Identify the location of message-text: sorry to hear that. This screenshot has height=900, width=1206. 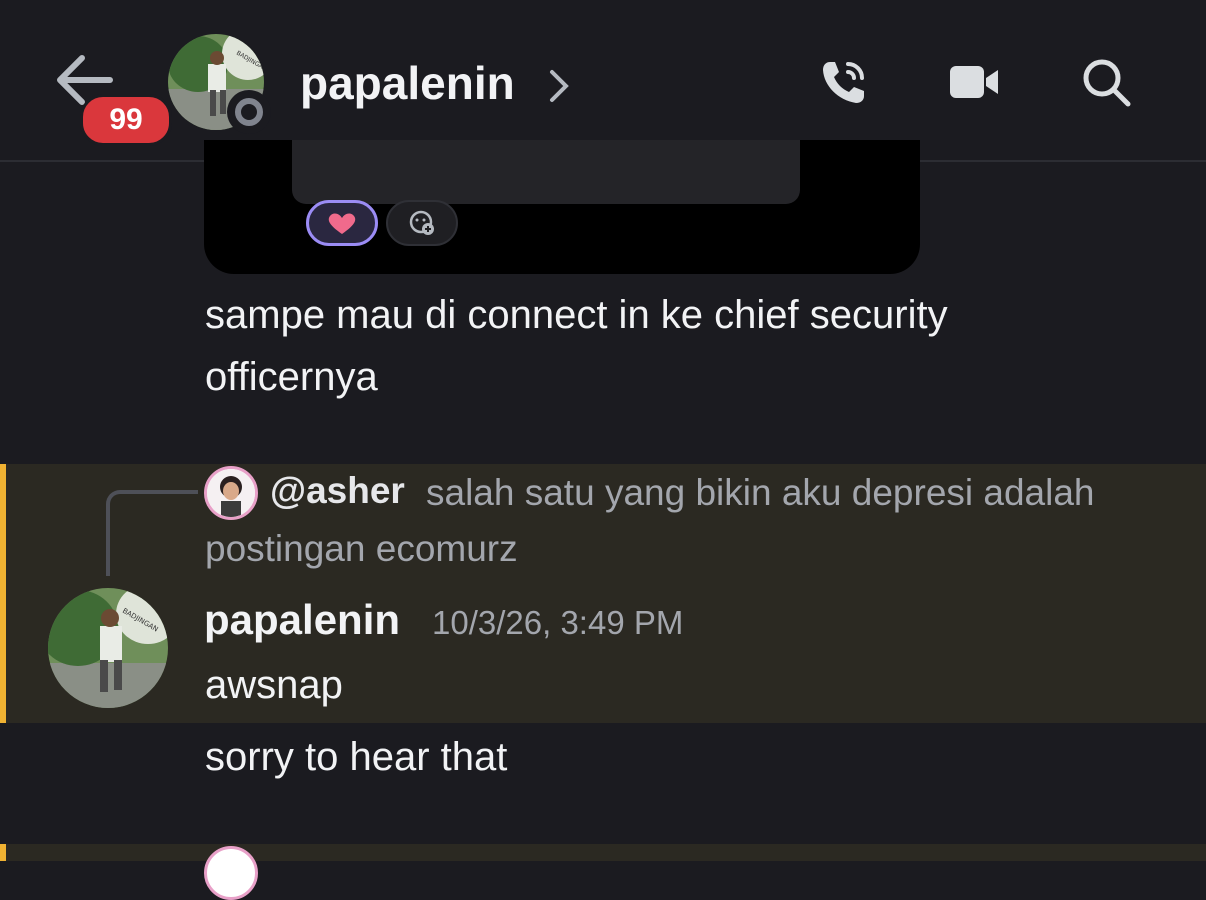
(356, 757).